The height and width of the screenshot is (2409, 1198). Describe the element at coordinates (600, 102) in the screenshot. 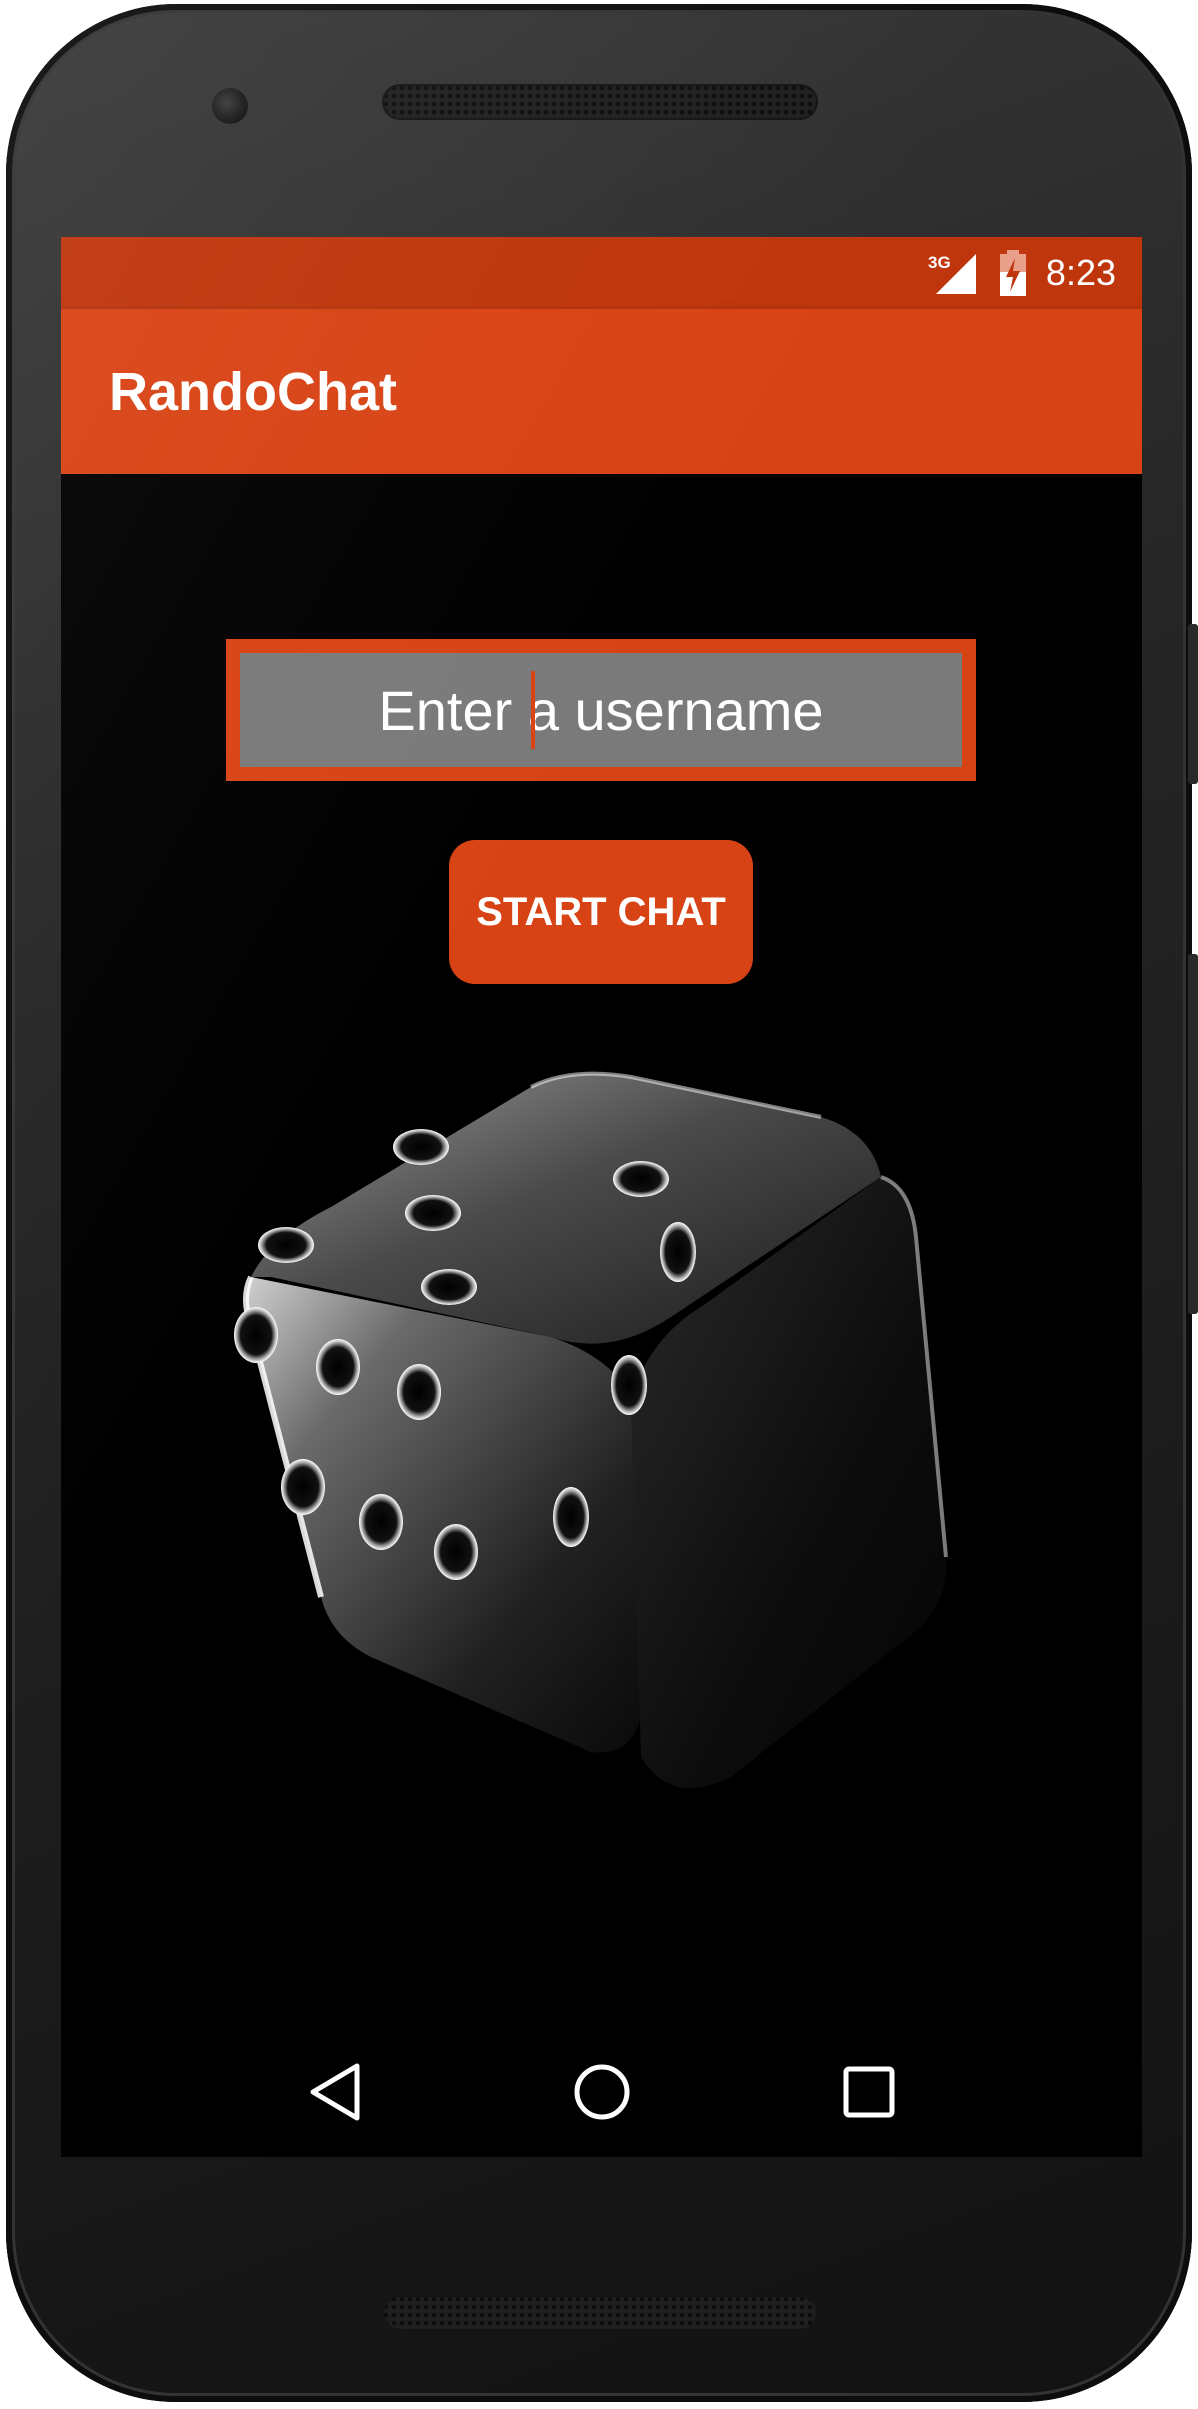

I see `earpiece-speaker` at that location.